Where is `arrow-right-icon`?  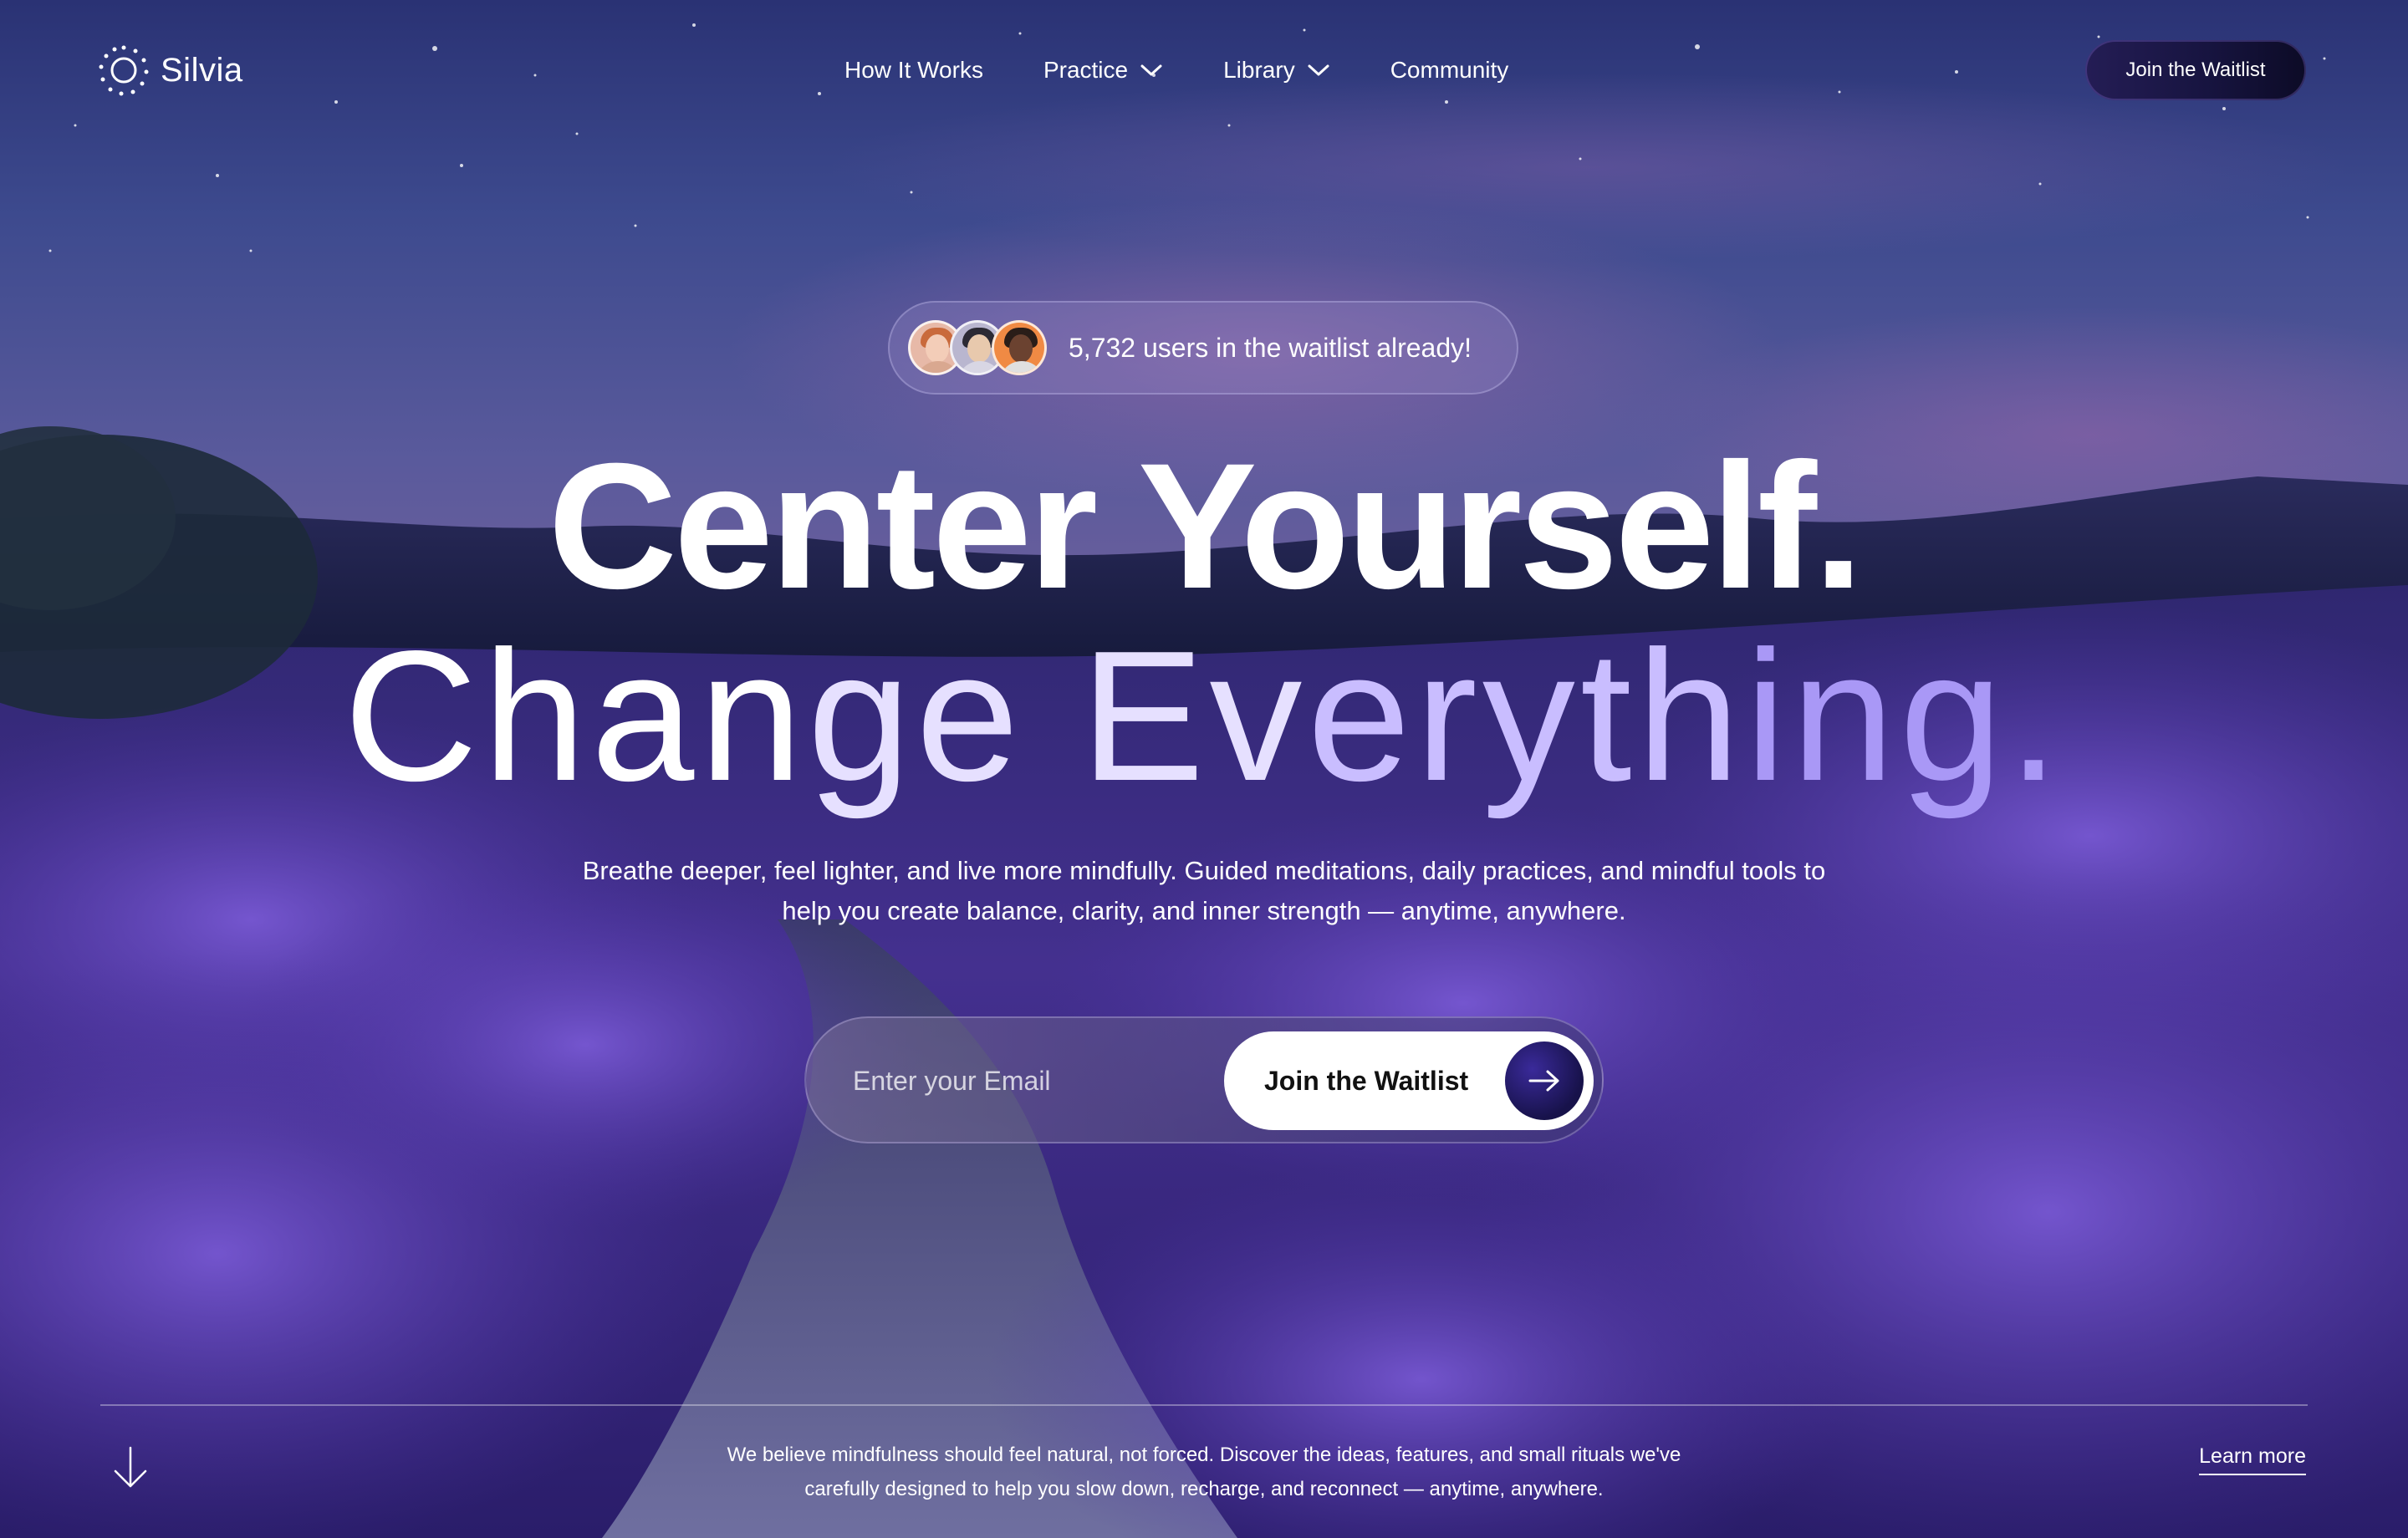 arrow-right-icon is located at coordinates (1545, 1080).